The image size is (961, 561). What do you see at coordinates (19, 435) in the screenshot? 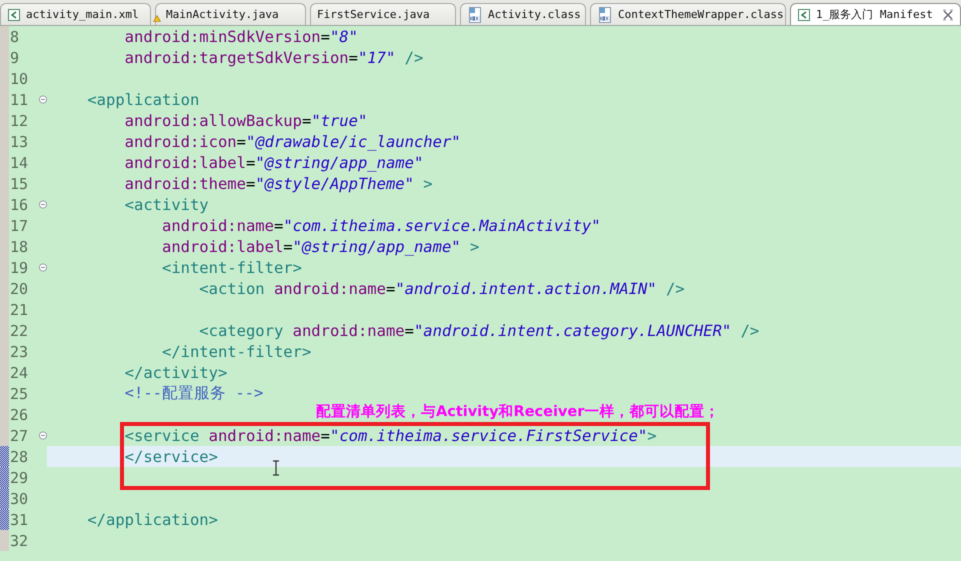
I see `line-number: 27` at bounding box center [19, 435].